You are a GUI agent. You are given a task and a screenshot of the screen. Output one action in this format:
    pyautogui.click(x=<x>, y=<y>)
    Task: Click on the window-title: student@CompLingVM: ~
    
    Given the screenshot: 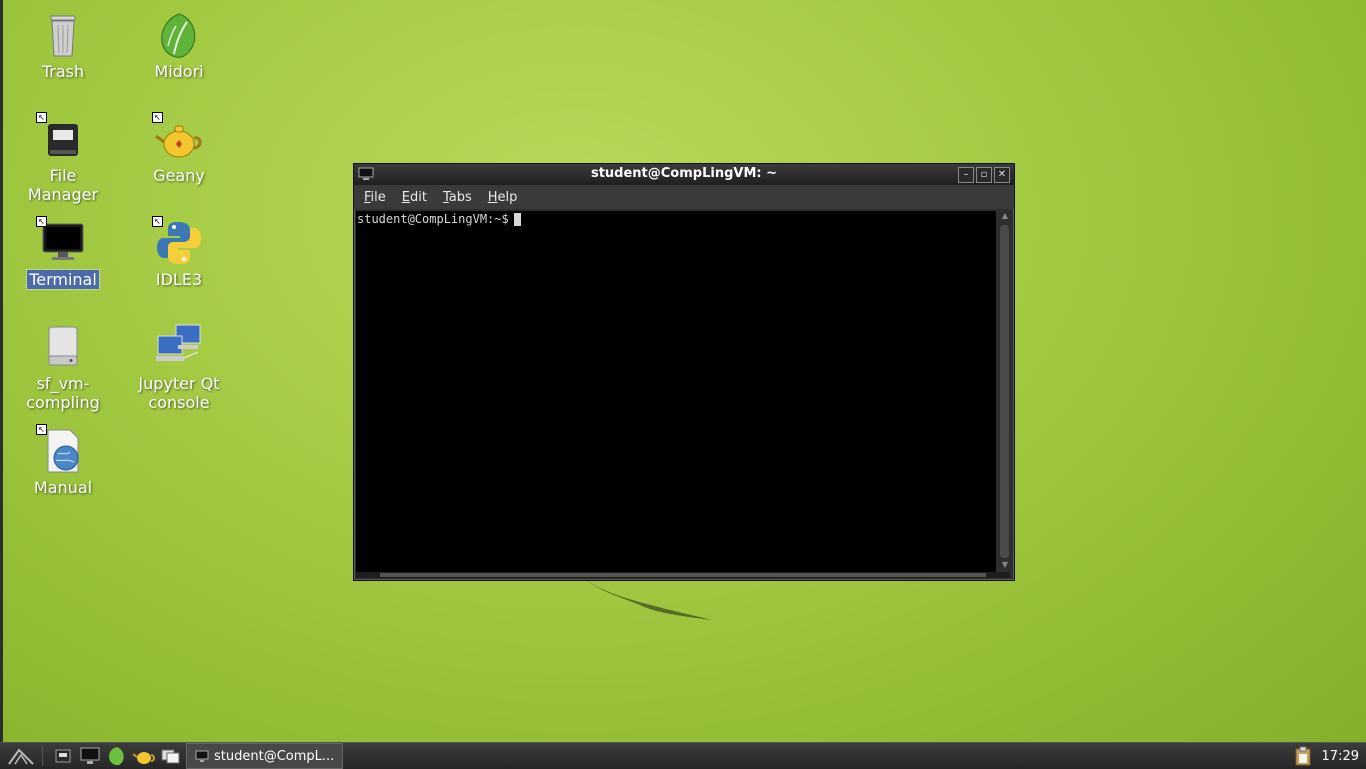 What is the action you would take?
    pyautogui.click(x=684, y=173)
    